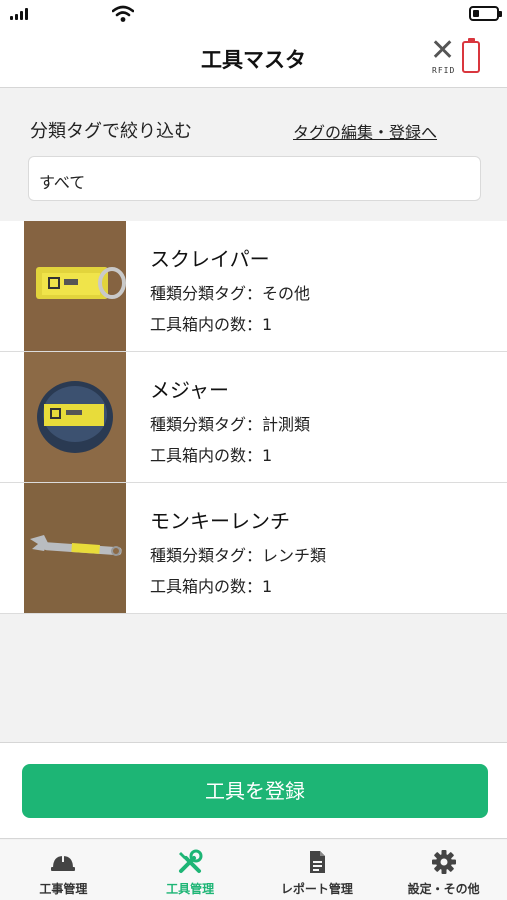  I want to click on disconnected-icon: ✕, so click(443, 50).